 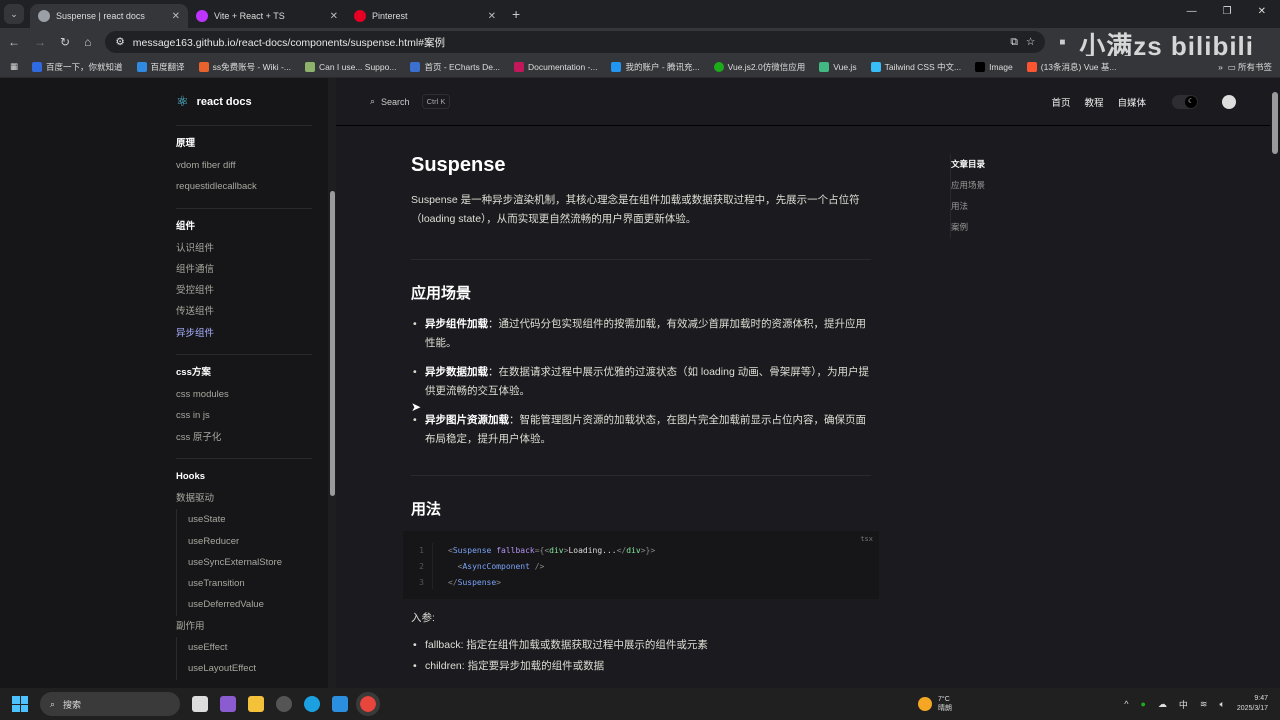 I want to click on app-icon, so click(x=284, y=704).